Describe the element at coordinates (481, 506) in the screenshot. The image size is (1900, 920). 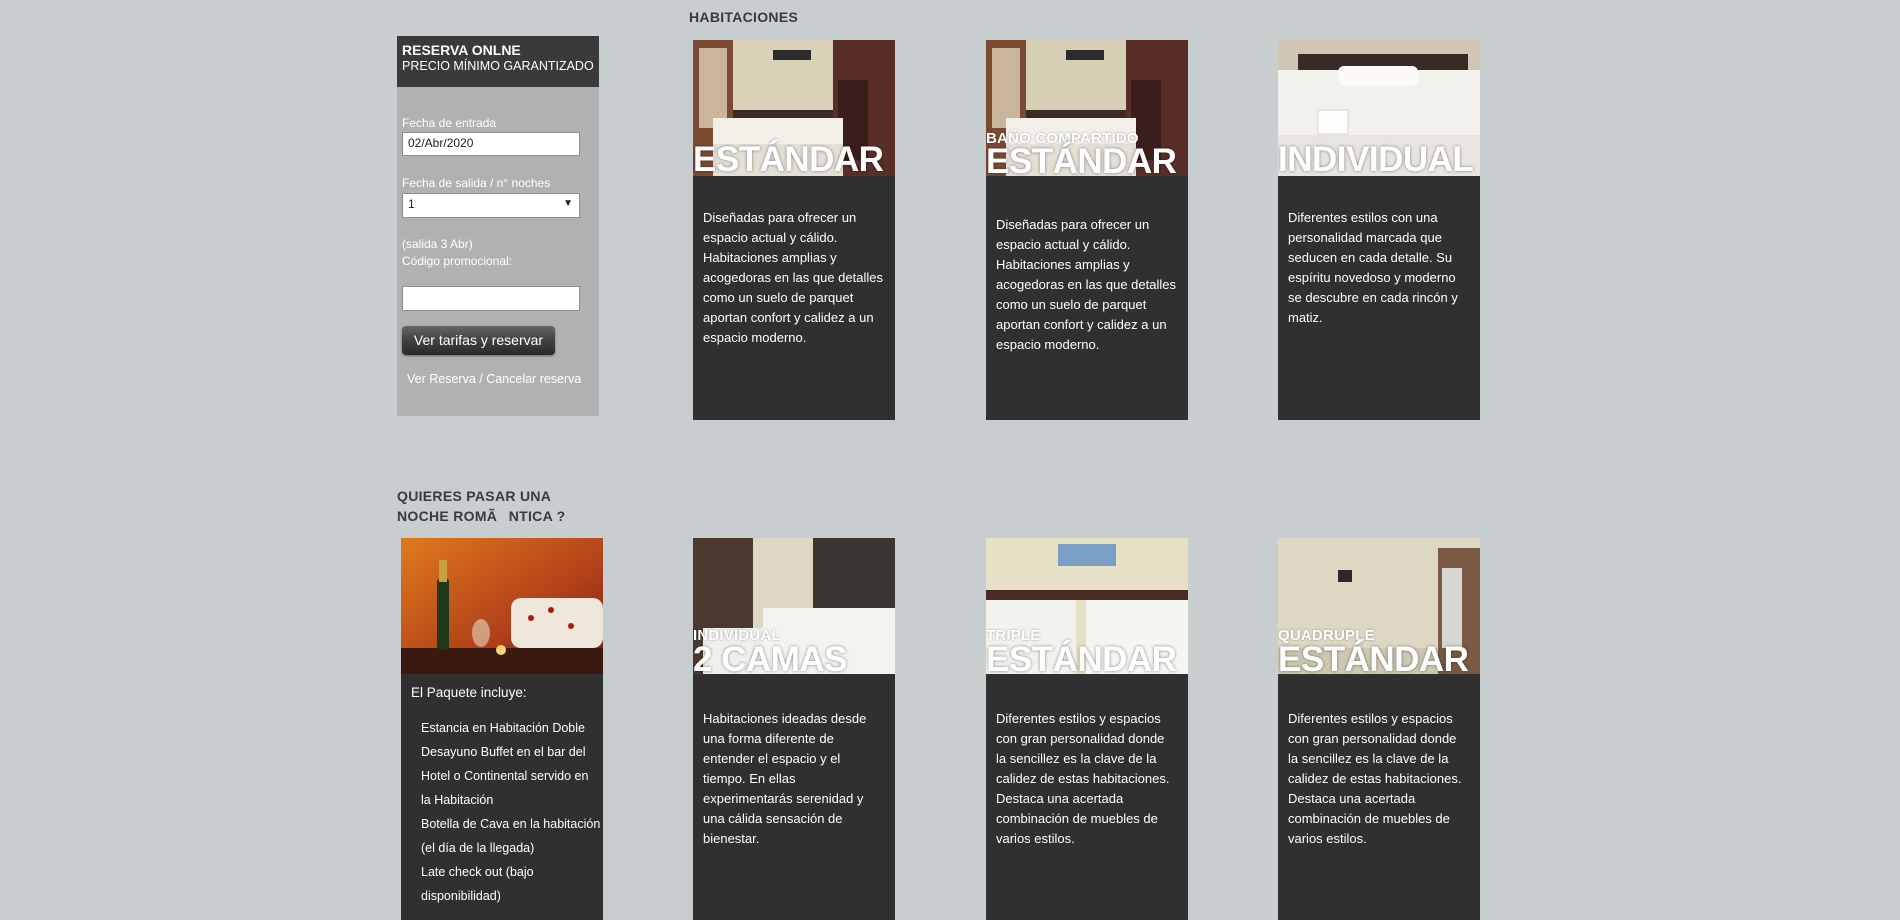
I see `romantic-section-title: QUIERES PASAR UNA NOCHE ROMÃNTICA ?` at that location.